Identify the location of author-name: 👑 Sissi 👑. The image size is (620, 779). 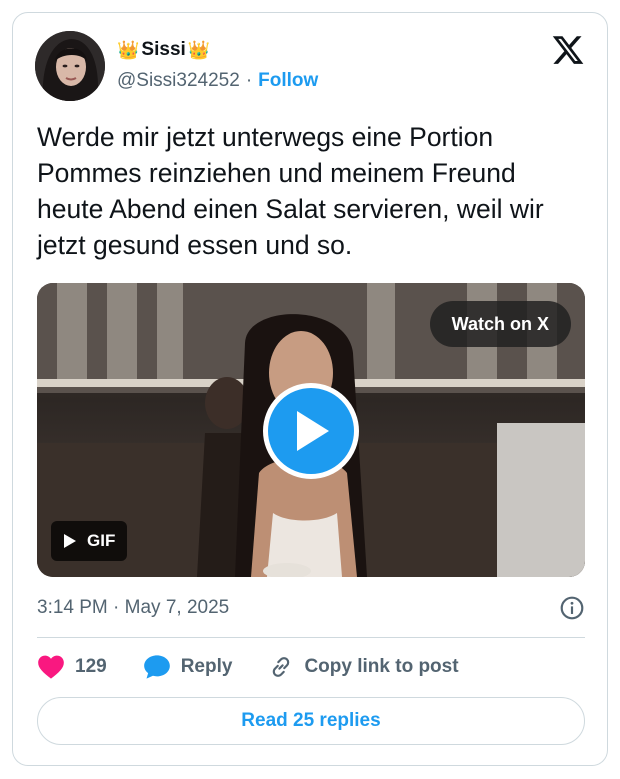
(163, 50).